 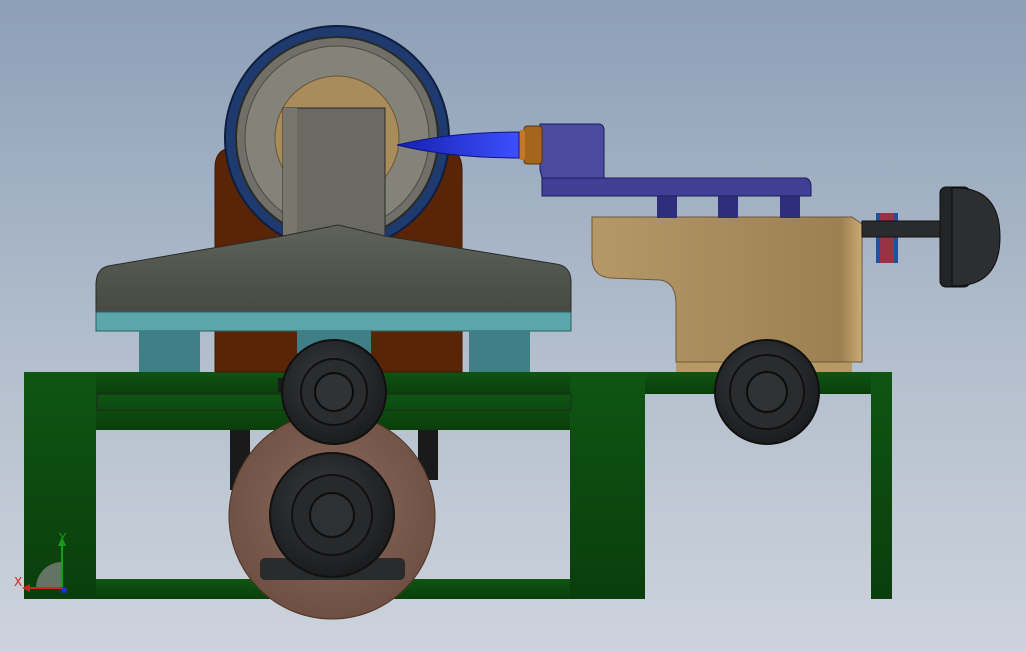 What do you see at coordinates (499, 351) in the screenshot?
I see `teal-support-right` at bounding box center [499, 351].